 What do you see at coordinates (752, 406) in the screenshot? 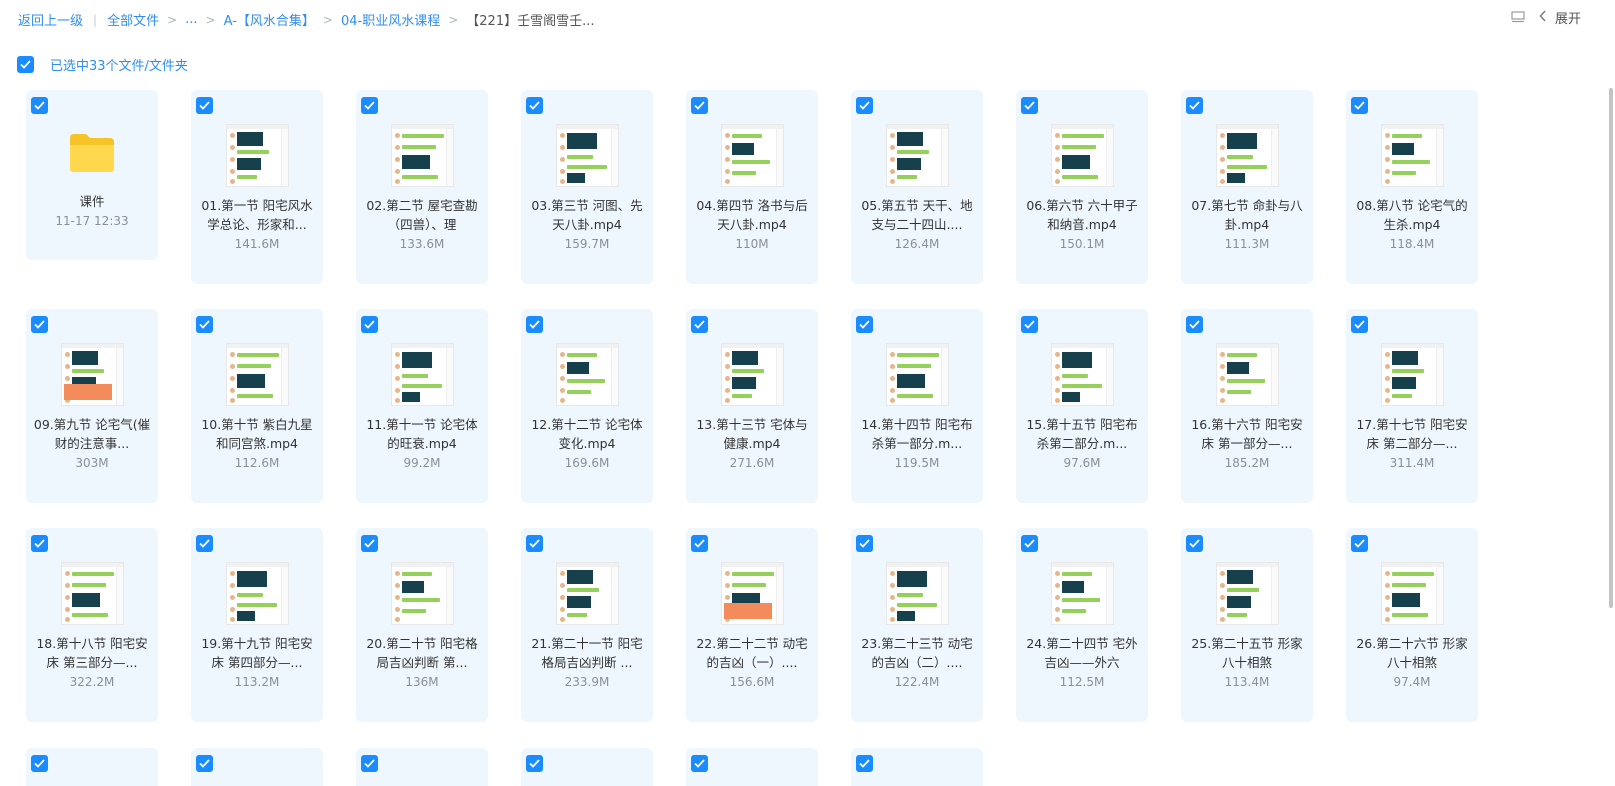
I see `file-item: 13.第十三节 宅体与健康.mp4 271.6M` at bounding box center [752, 406].